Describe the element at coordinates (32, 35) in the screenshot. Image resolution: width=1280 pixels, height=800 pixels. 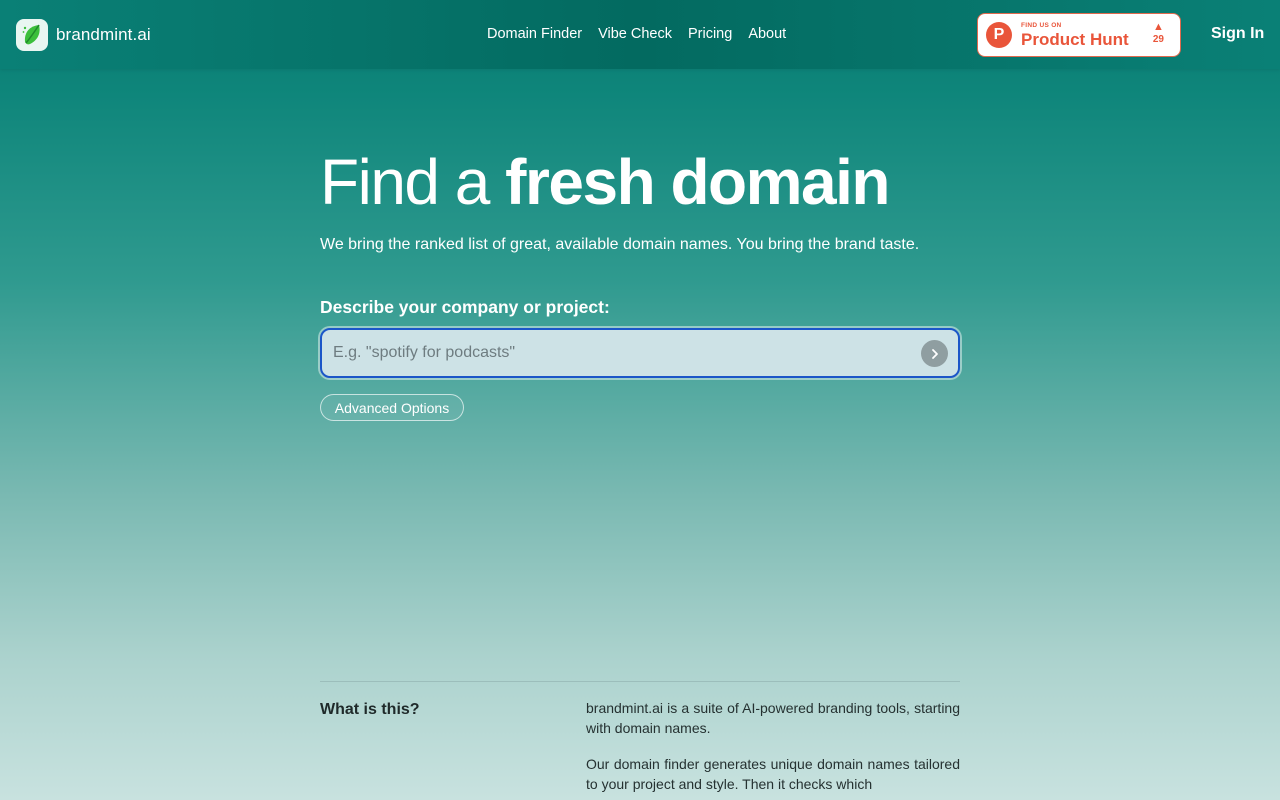
I see `leaf-logo-icon` at that location.